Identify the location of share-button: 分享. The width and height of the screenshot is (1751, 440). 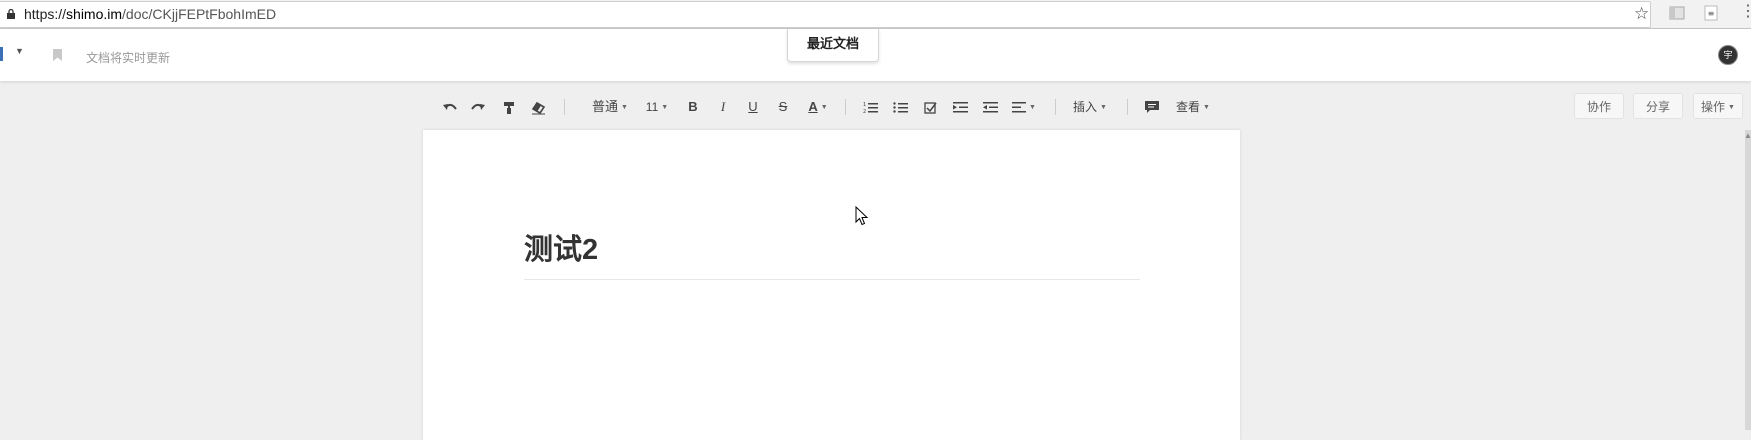
(1658, 106).